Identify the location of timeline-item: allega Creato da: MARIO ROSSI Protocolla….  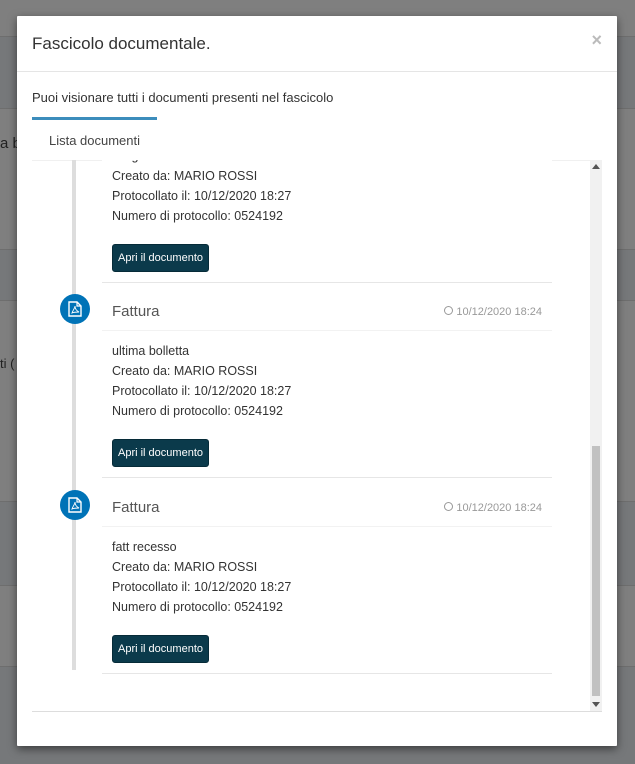
(327, 221).